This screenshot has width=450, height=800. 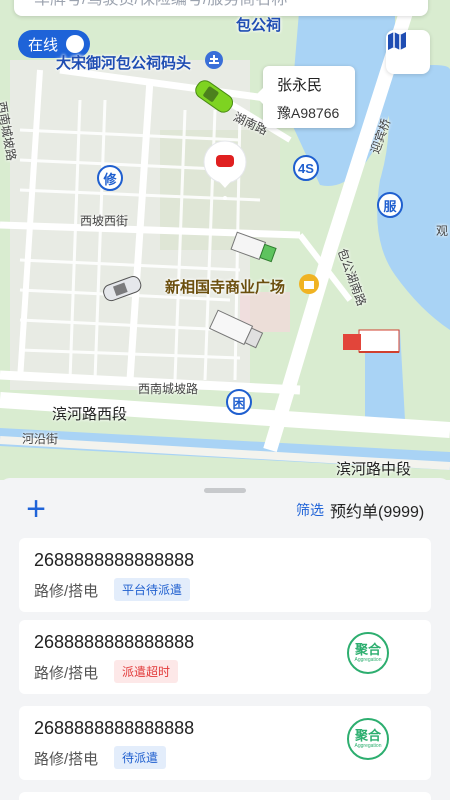 What do you see at coordinates (310, 510) in the screenshot?
I see `filter-button: 筛选` at bounding box center [310, 510].